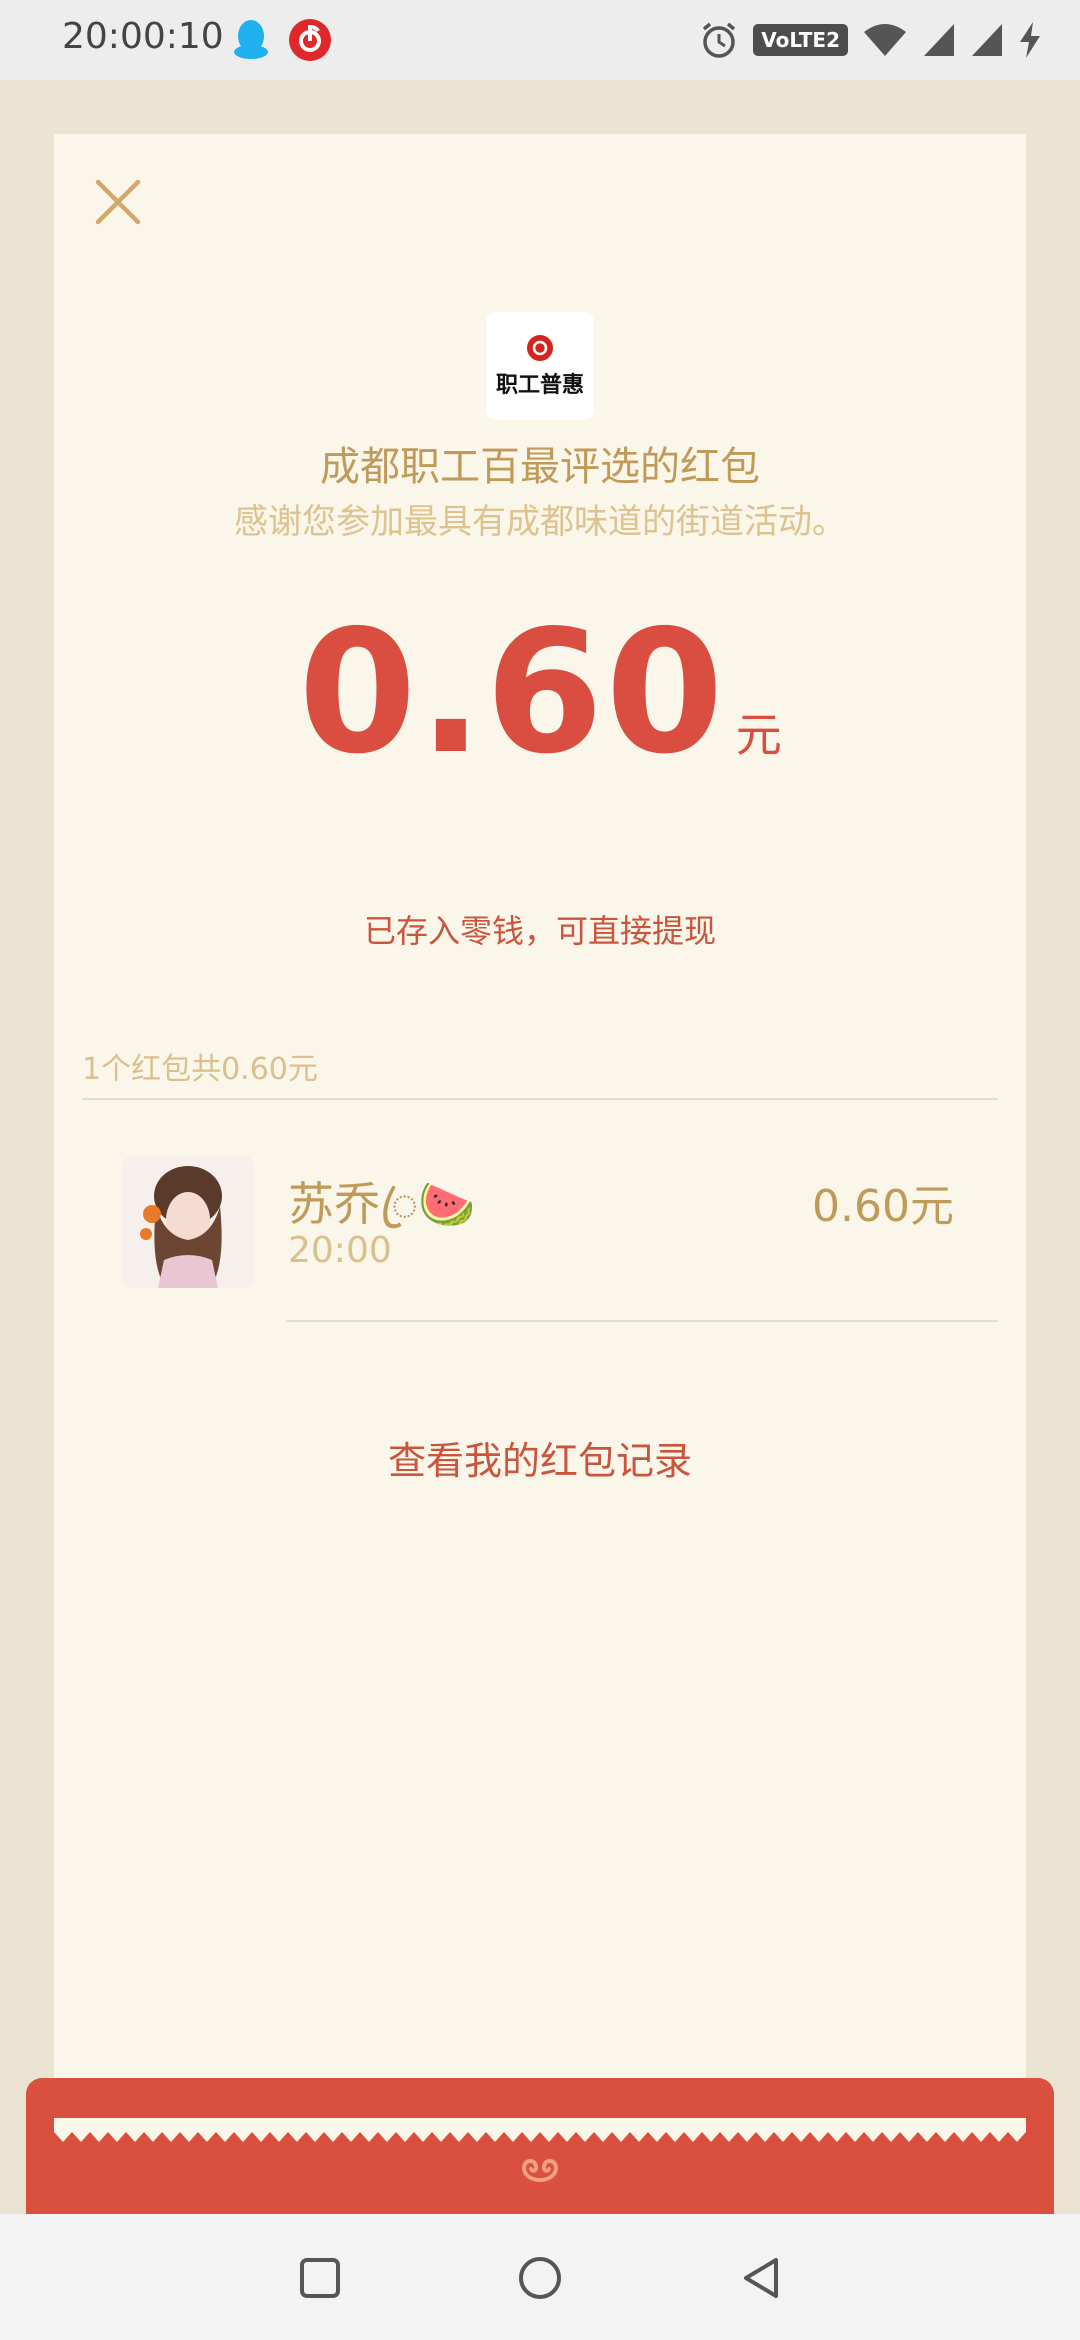  What do you see at coordinates (540, 1457) in the screenshot?
I see `view-history-link: 查看我的红包记录` at bounding box center [540, 1457].